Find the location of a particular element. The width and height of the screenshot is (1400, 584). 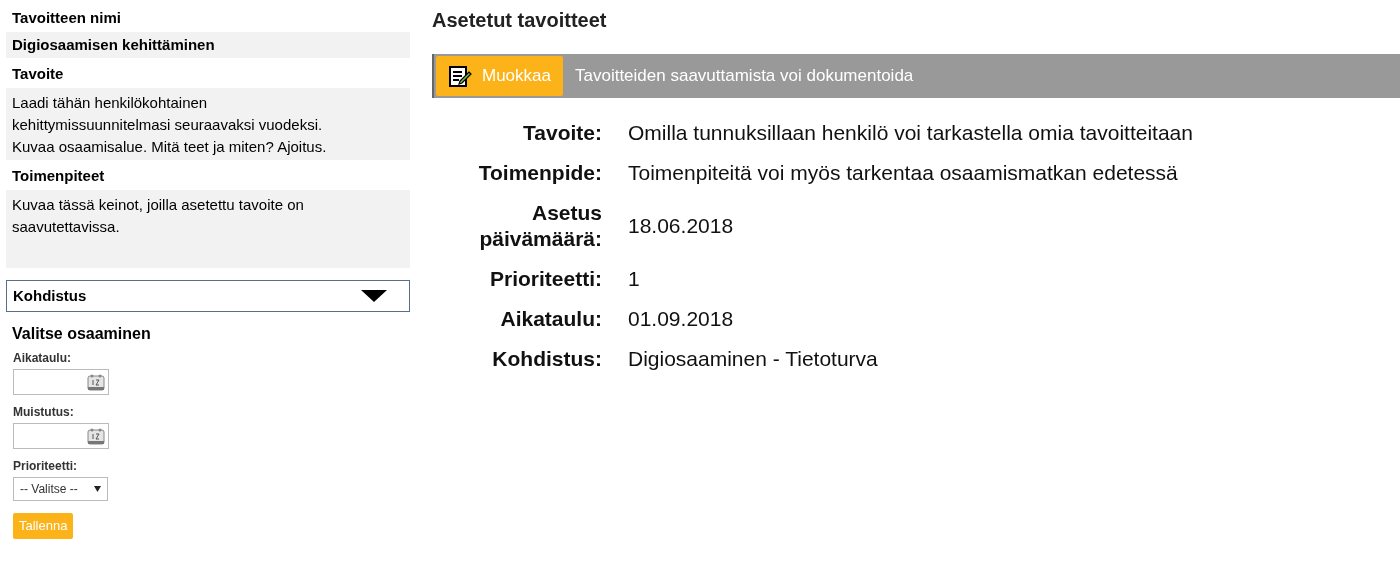

select-field: -- Valitse -- is located at coordinates (60, 489).